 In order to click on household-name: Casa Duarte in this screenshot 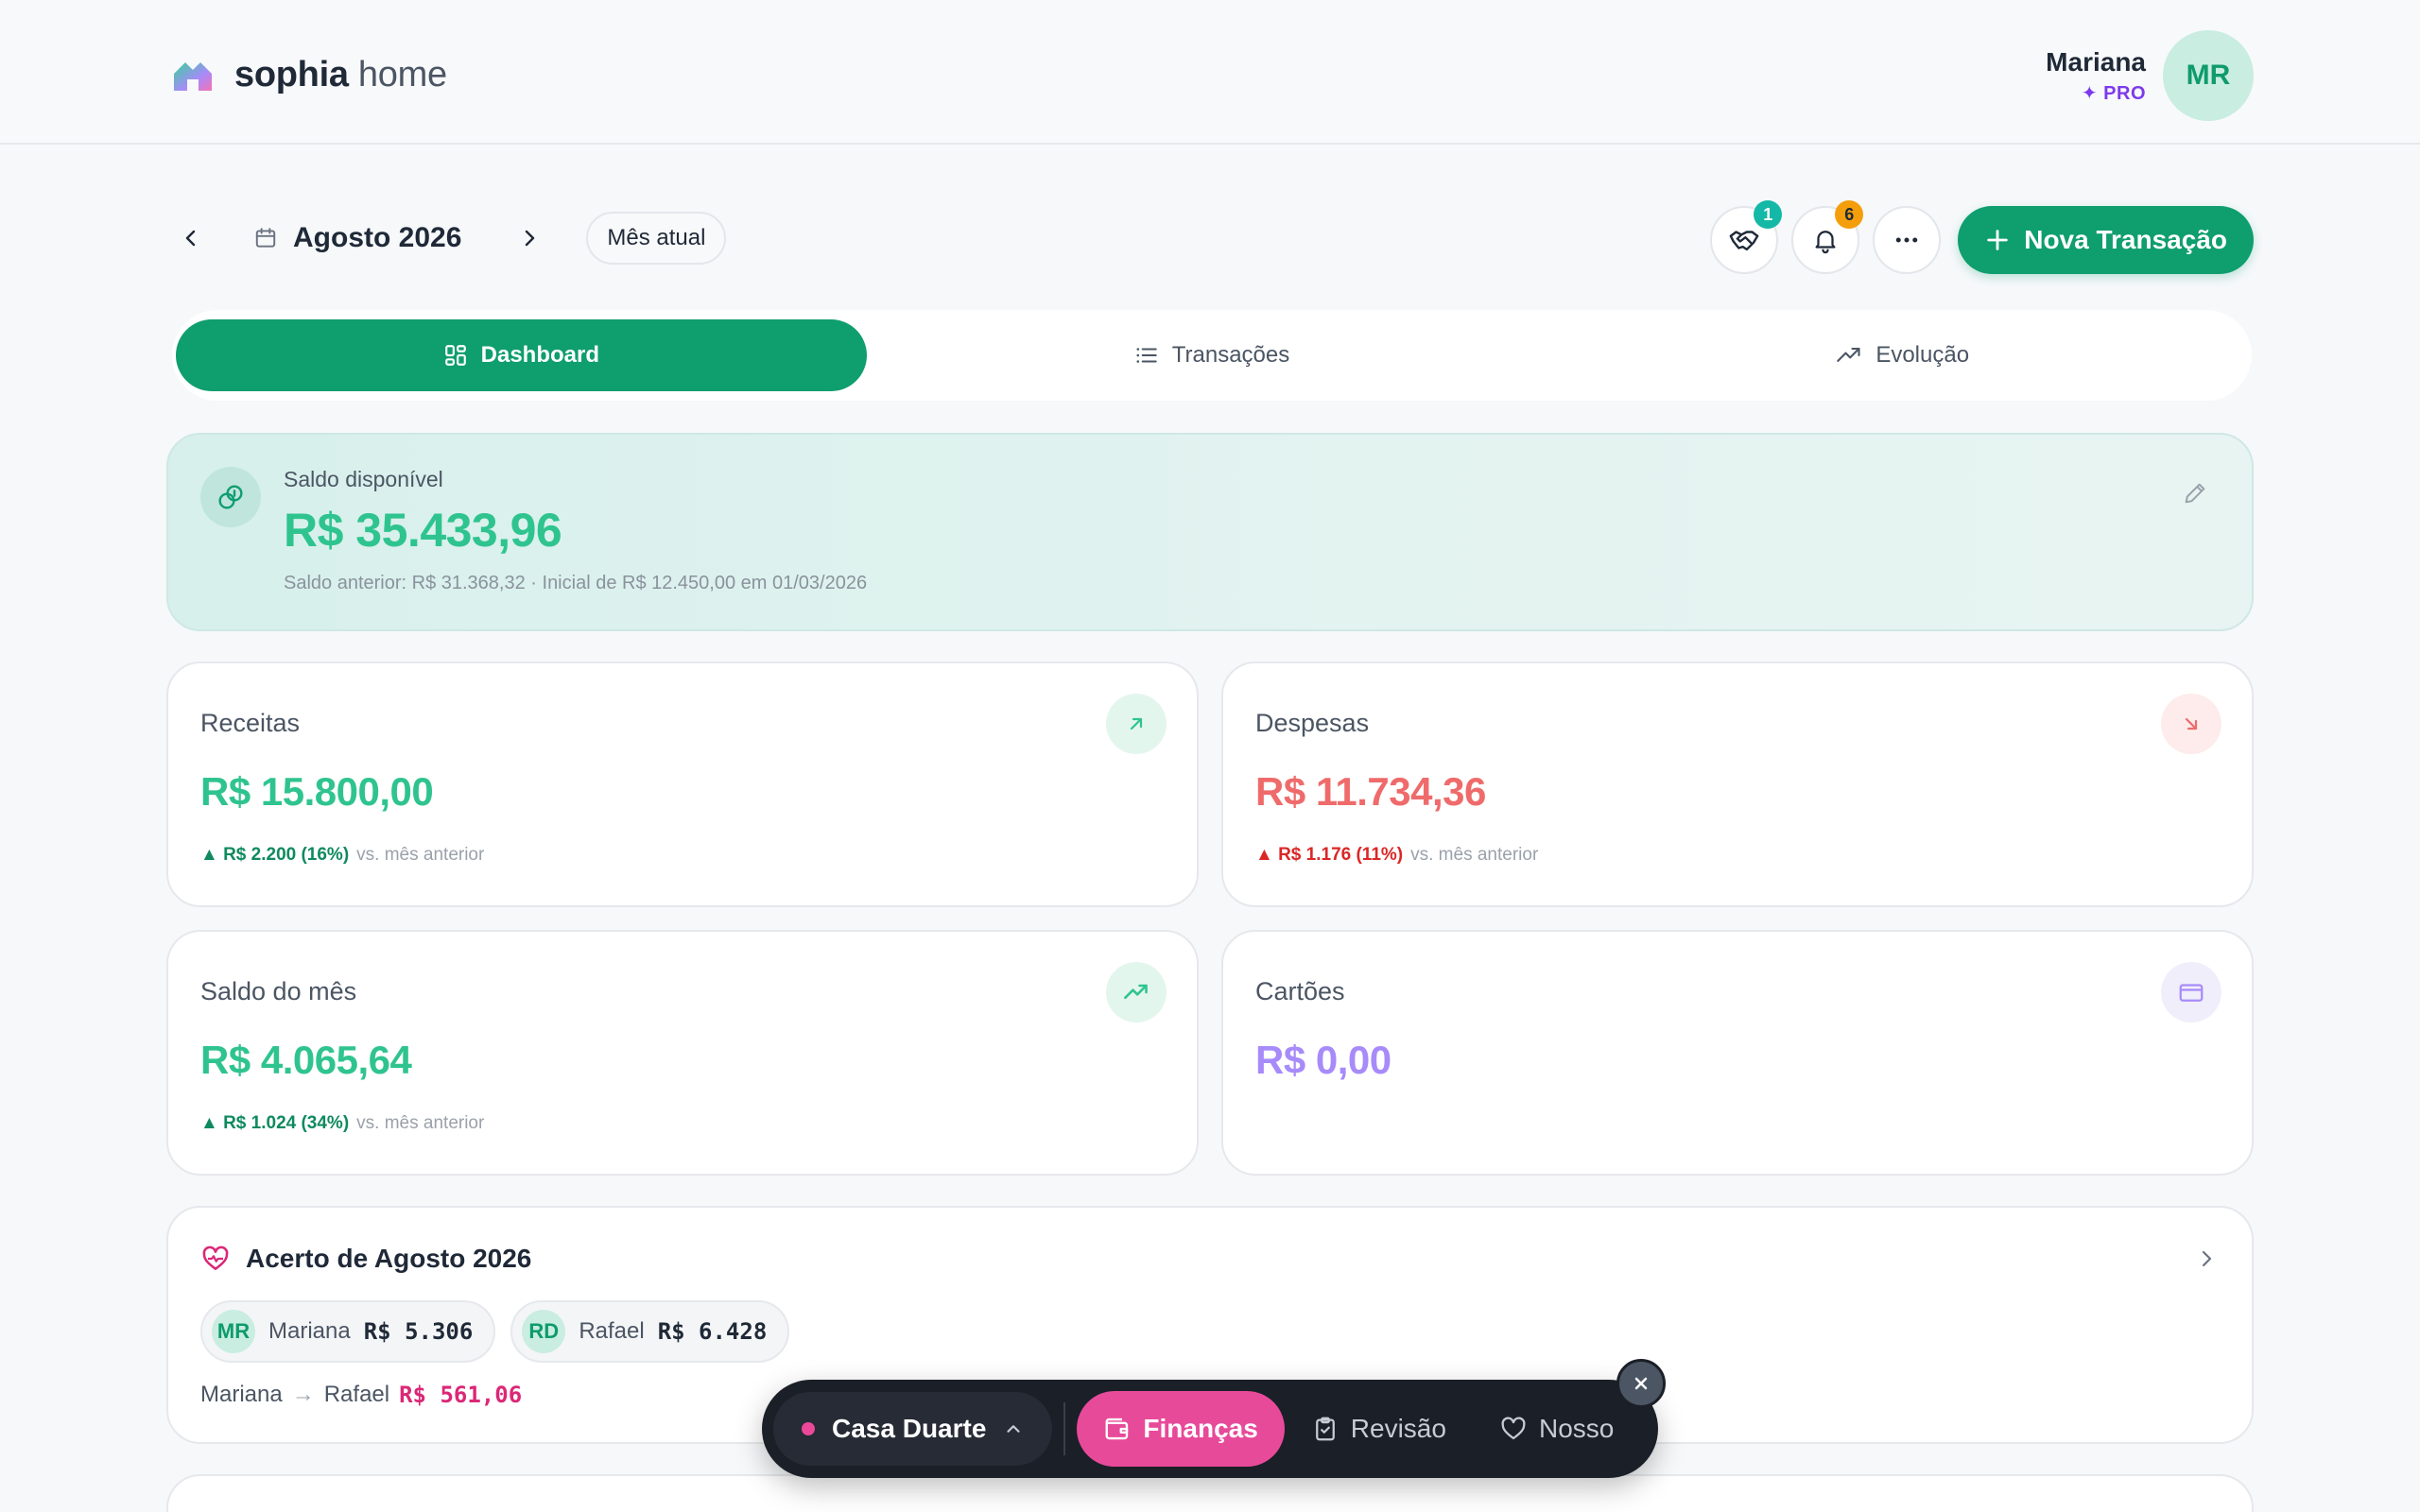, I will do `click(909, 1428)`.